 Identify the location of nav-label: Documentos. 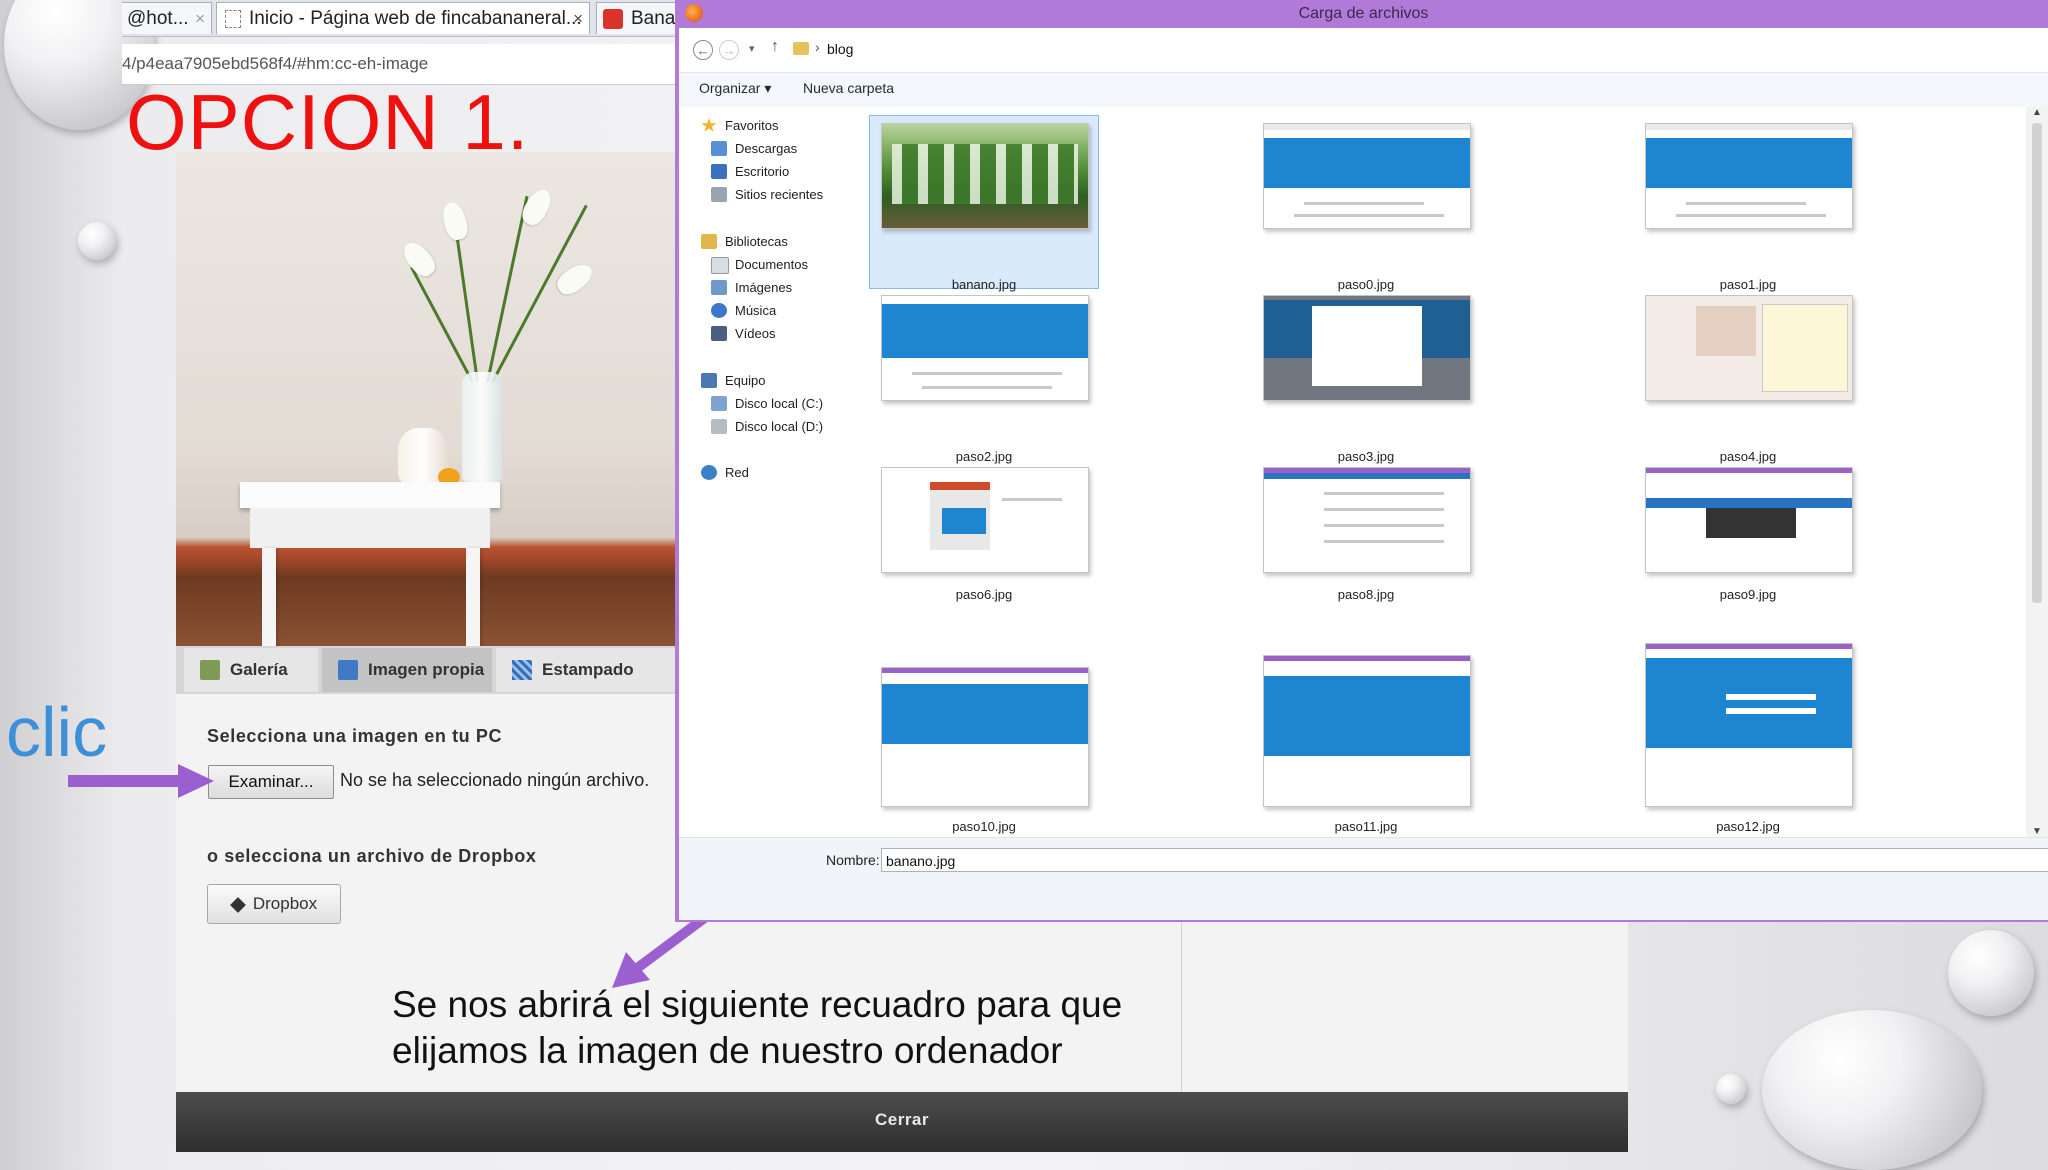
(771, 264).